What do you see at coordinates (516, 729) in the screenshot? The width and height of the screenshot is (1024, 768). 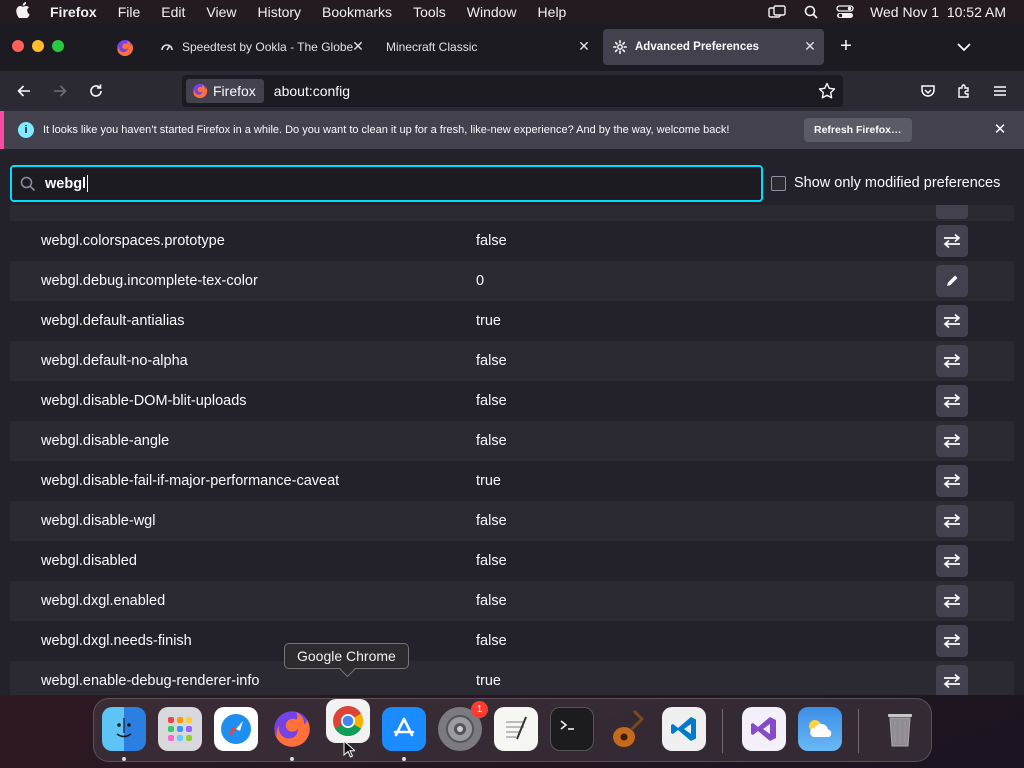 I see `textedit-icon` at bounding box center [516, 729].